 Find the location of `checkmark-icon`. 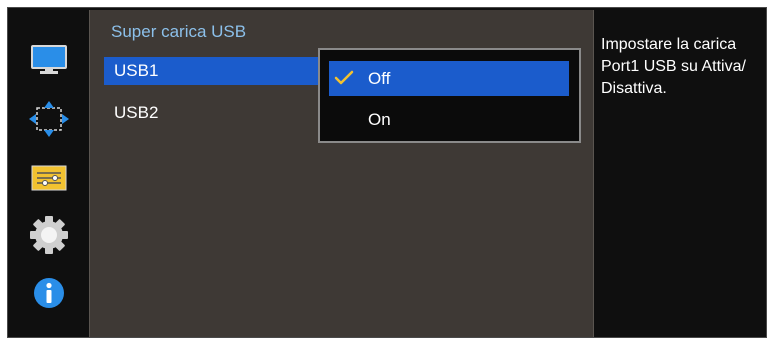

checkmark-icon is located at coordinates (344, 77).